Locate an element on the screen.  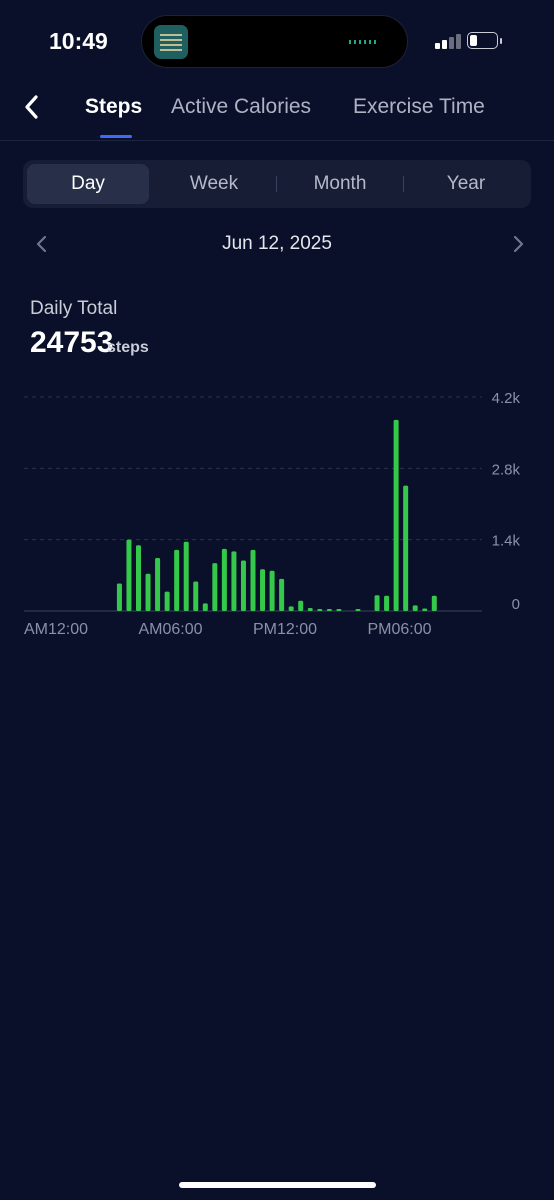
period-year: Year is located at coordinates (466, 184).